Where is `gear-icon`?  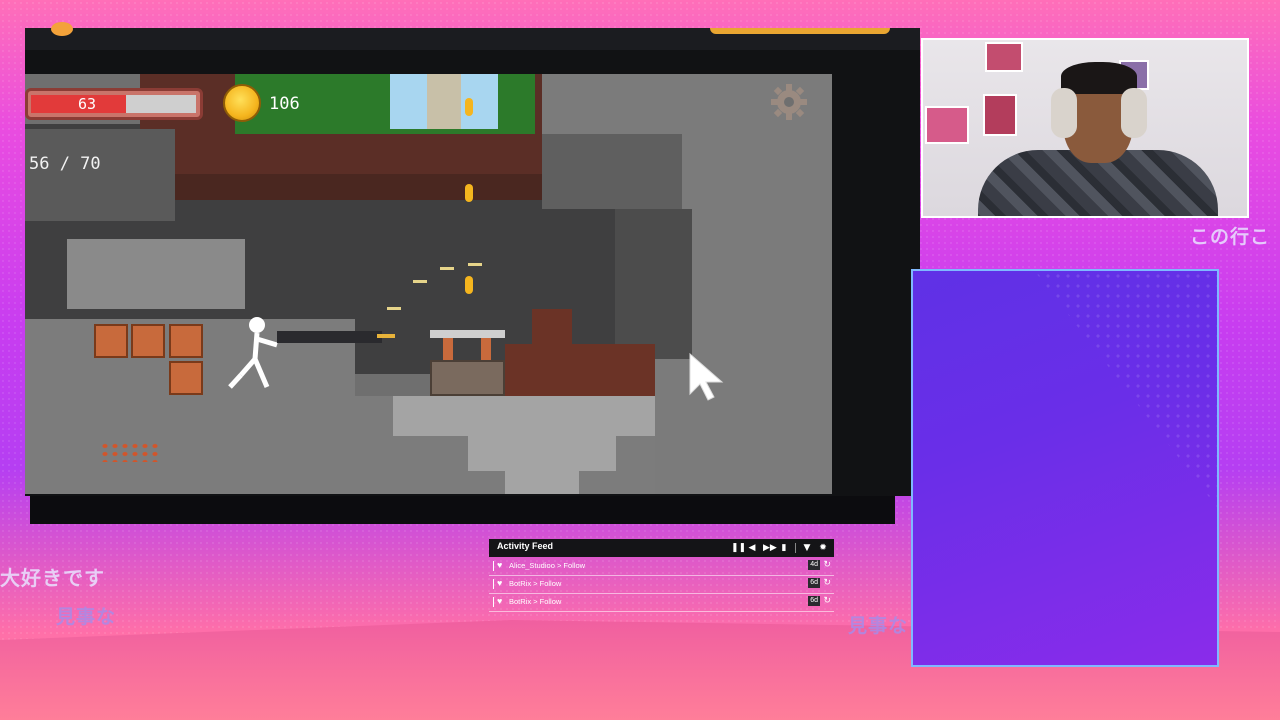
gear-icon is located at coordinates (789, 102).